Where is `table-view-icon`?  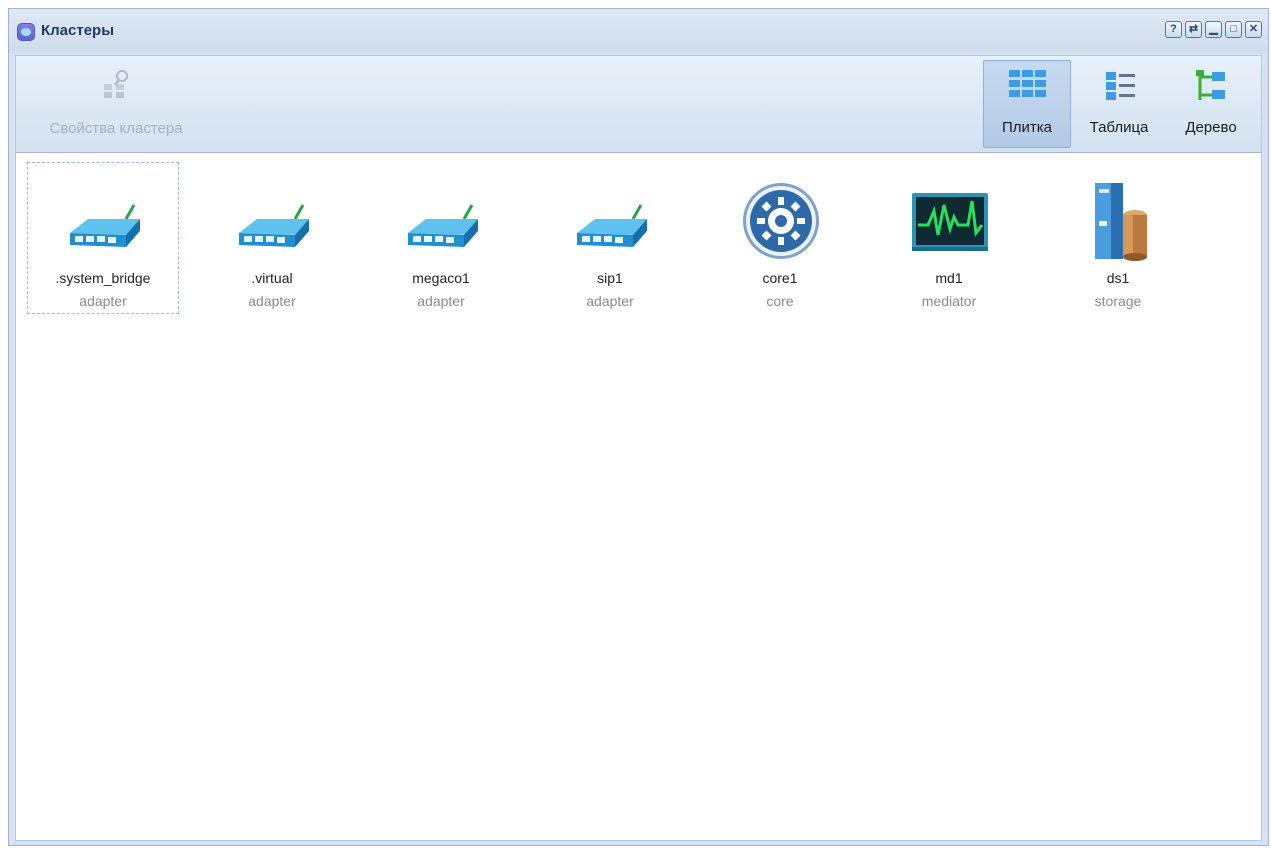 table-view-icon is located at coordinates (1120, 86).